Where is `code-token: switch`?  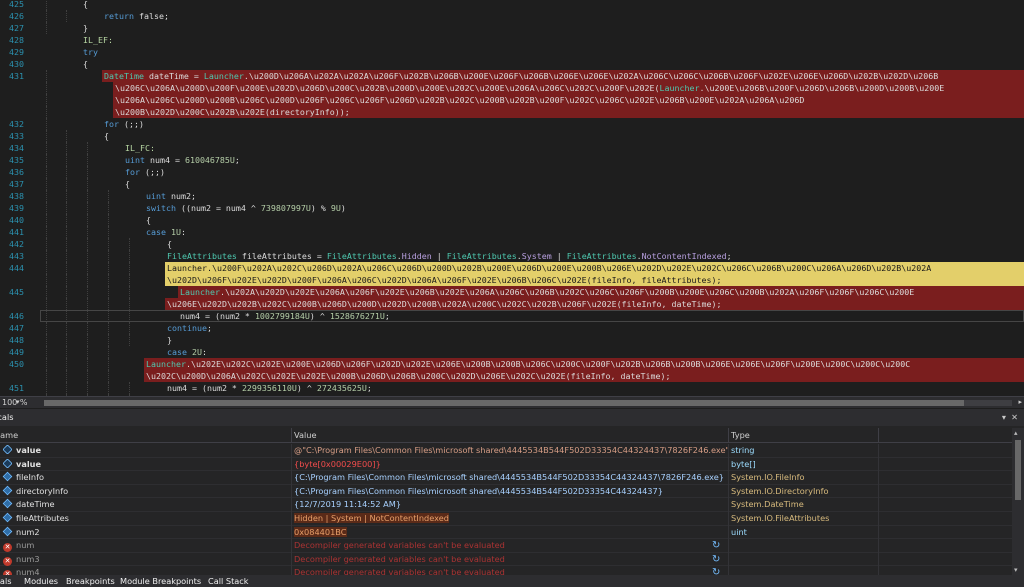
code-token: switch is located at coordinates (161, 208).